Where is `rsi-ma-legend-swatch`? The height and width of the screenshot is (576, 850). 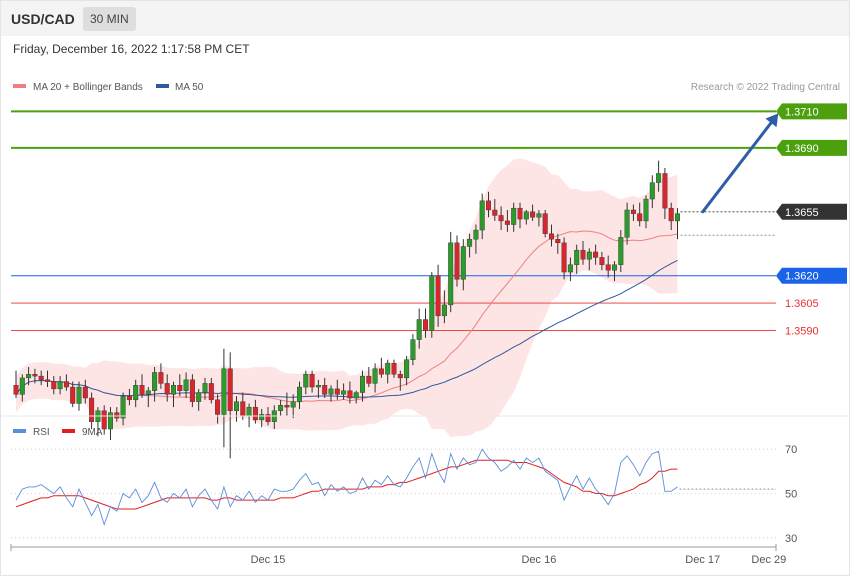
rsi-ma-legend-swatch is located at coordinates (68, 431).